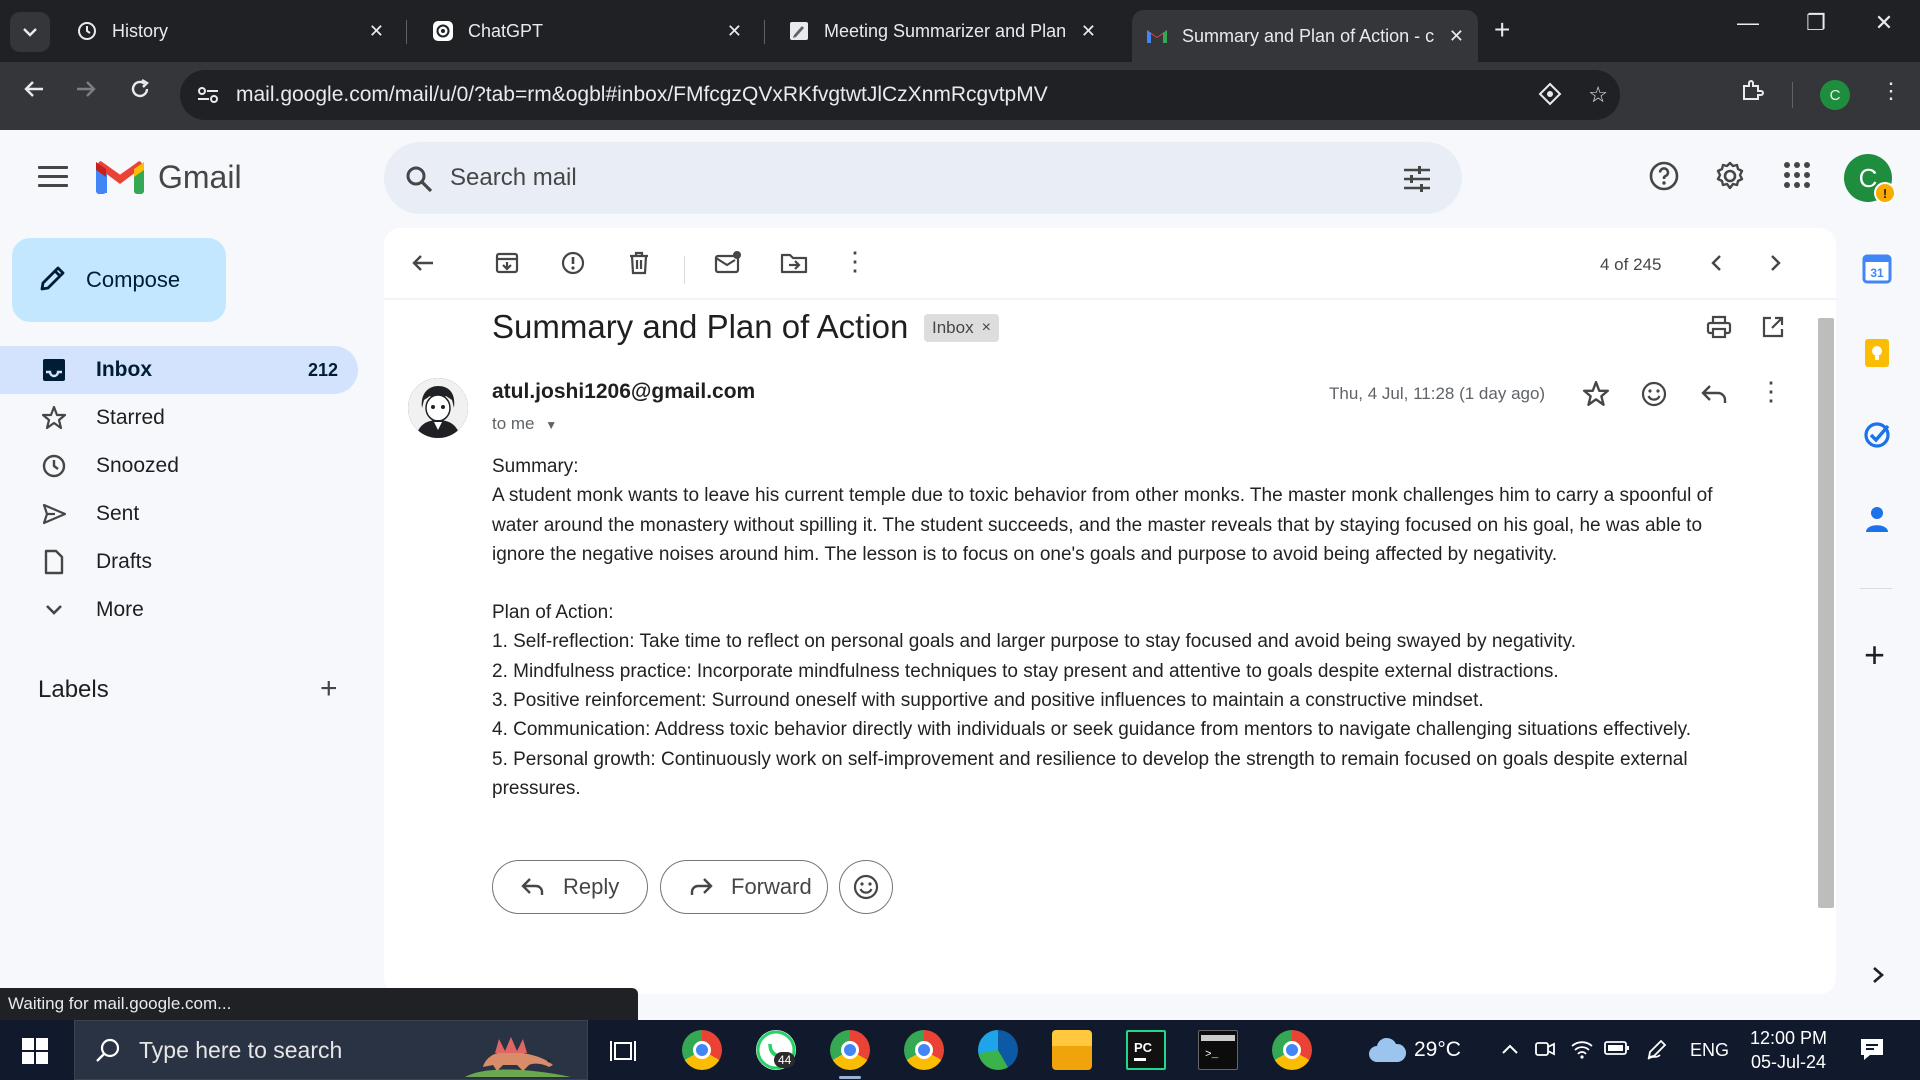 This screenshot has height=1080, width=1920. What do you see at coordinates (1545, 1052) in the screenshot?
I see `meet-now-icon` at bounding box center [1545, 1052].